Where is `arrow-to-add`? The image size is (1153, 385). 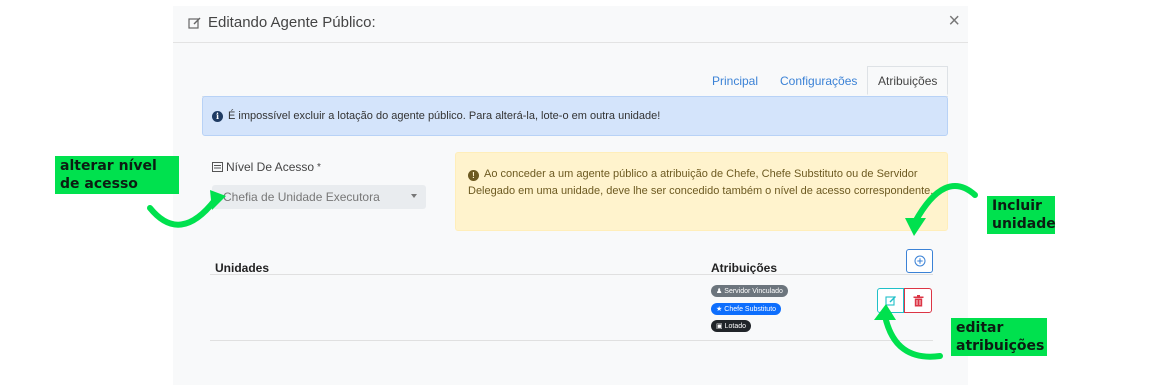
arrow-to-add is located at coordinates (945, 204).